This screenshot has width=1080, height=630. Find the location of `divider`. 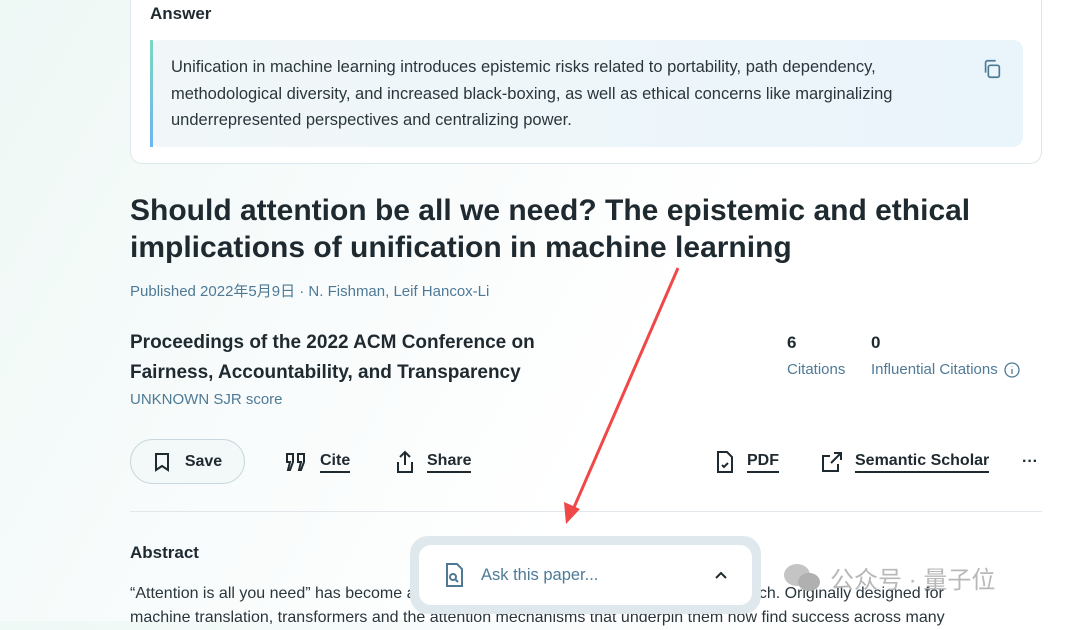

divider is located at coordinates (586, 511).